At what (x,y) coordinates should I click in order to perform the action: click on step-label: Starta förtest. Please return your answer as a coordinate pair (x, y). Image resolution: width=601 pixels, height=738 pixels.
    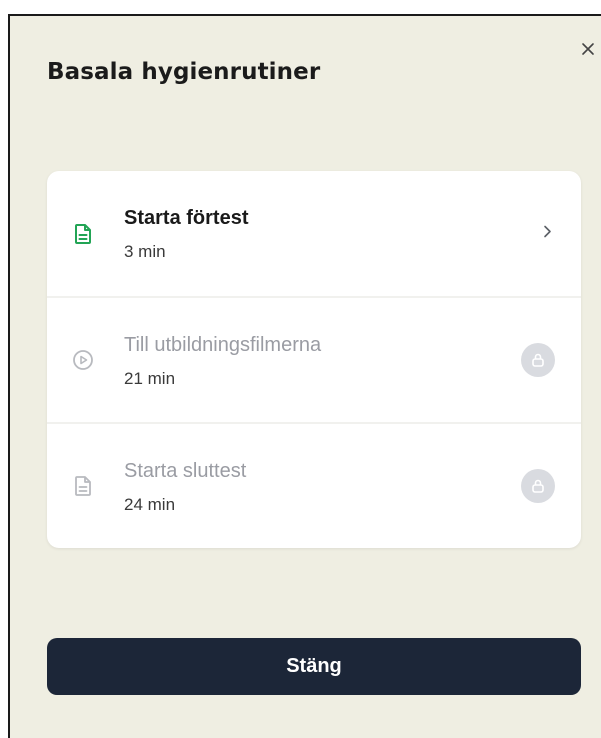
    Looking at the image, I should click on (186, 218).